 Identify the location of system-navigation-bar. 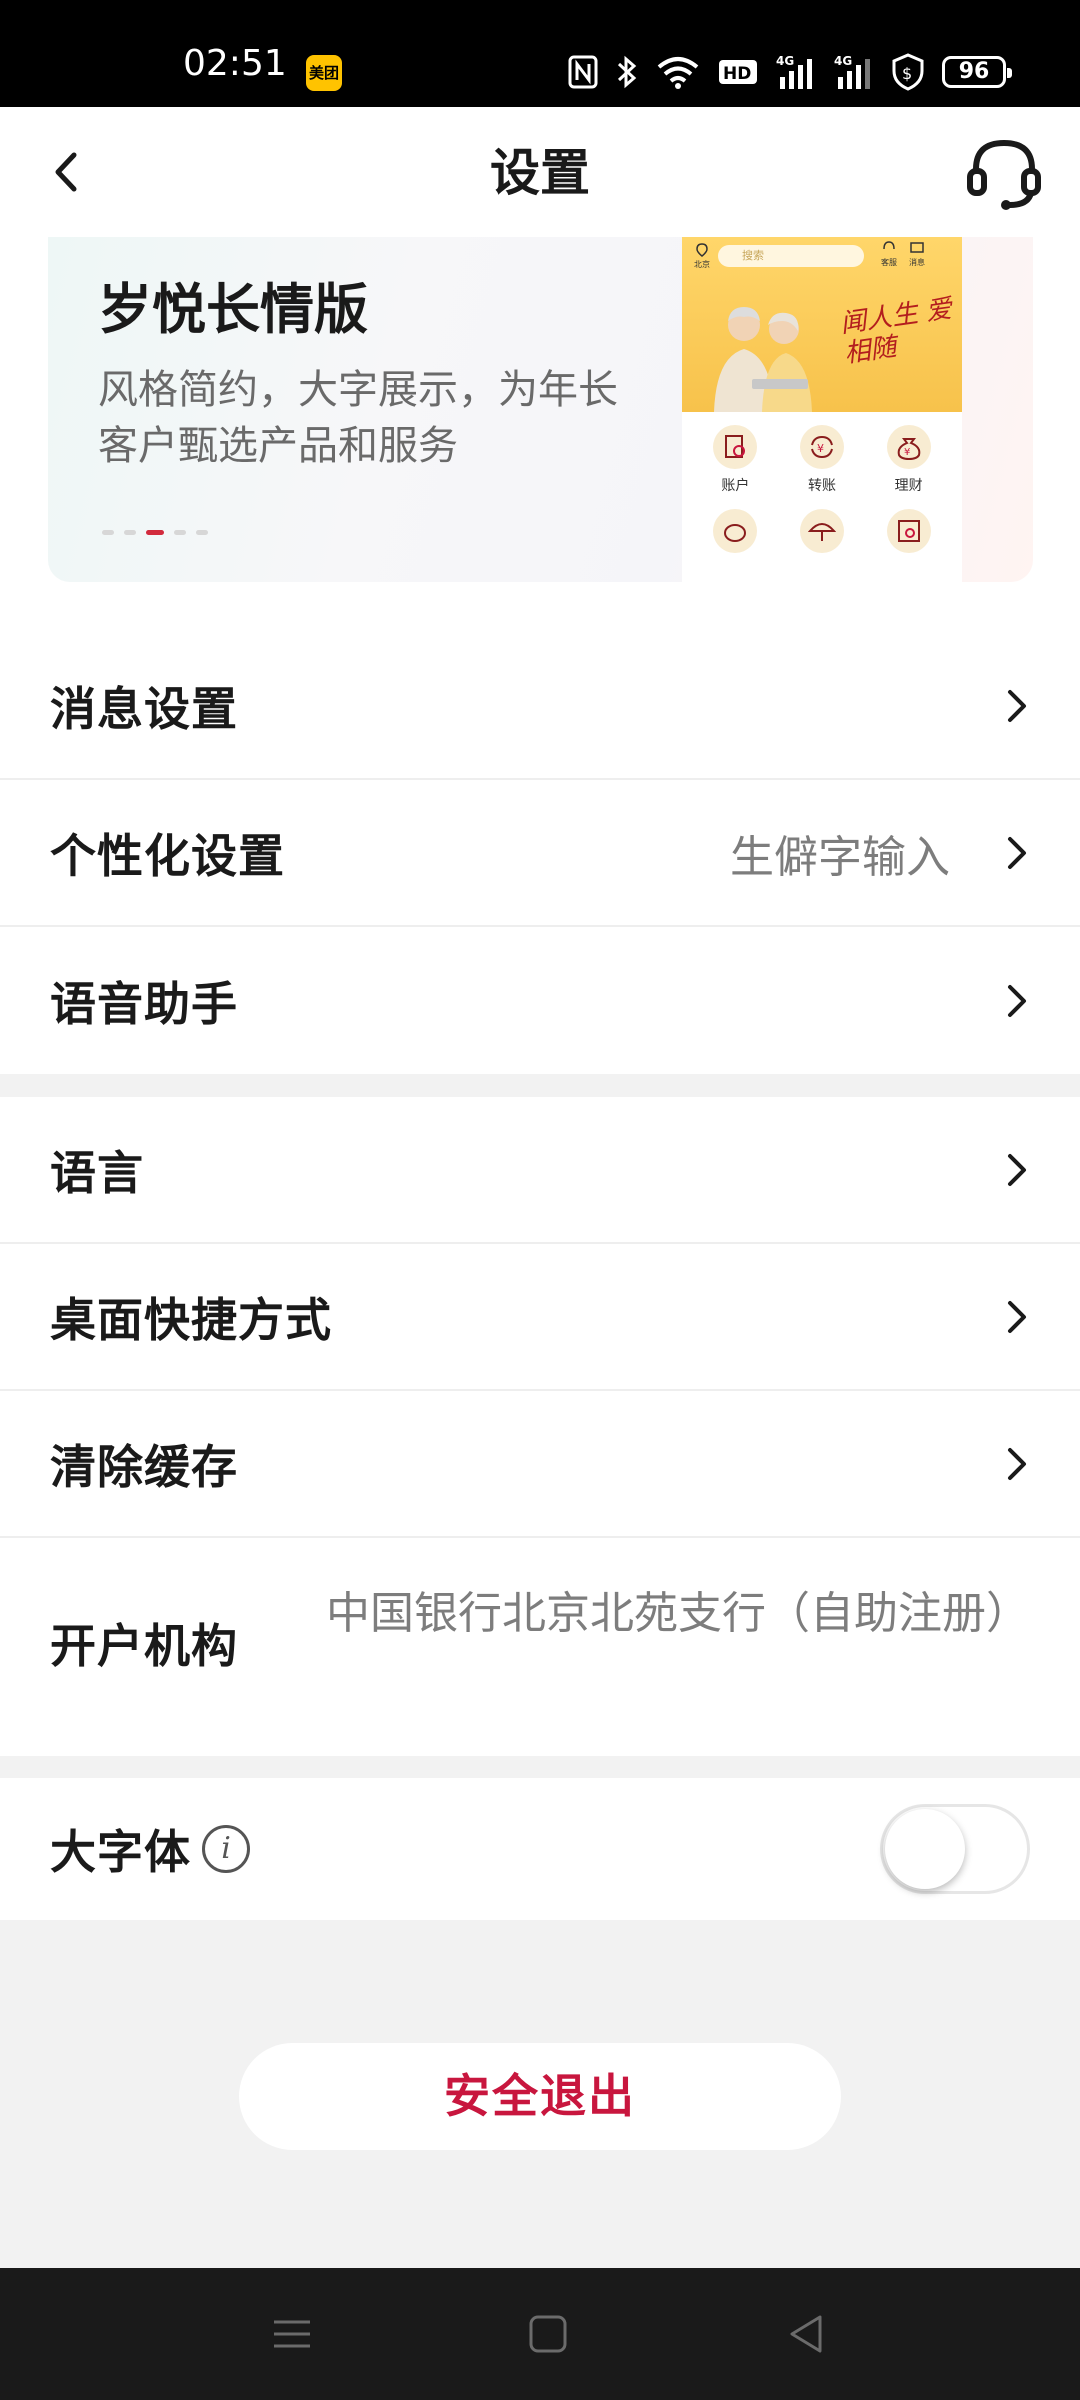
(540, 2334).